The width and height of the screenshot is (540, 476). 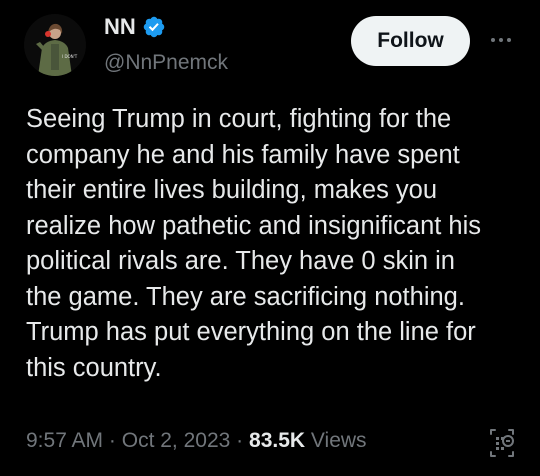 I want to click on author-name-row: NN, so click(x=135, y=27).